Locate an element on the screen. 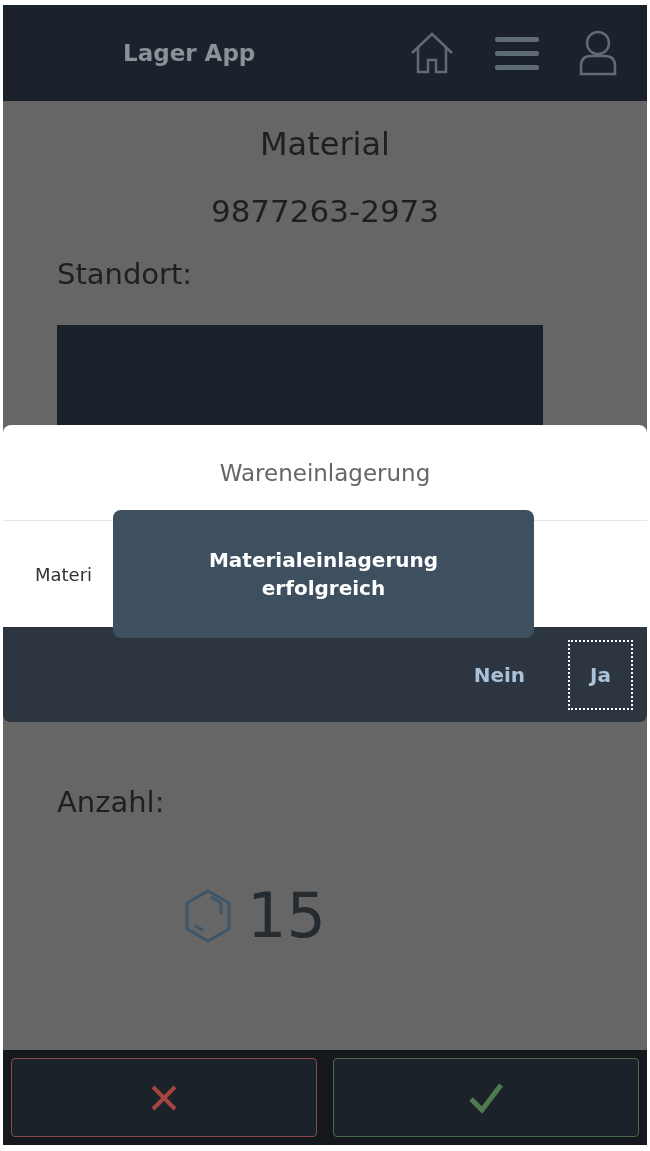 The height and width of the screenshot is (1151, 650). user-icon is located at coordinates (598, 53).